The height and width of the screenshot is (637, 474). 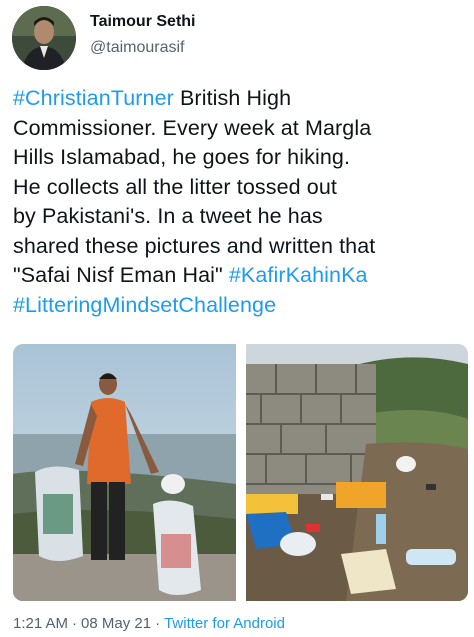 I want to click on hashtag-christianturner: #ChristianTurner, so click(x=93, y=98).